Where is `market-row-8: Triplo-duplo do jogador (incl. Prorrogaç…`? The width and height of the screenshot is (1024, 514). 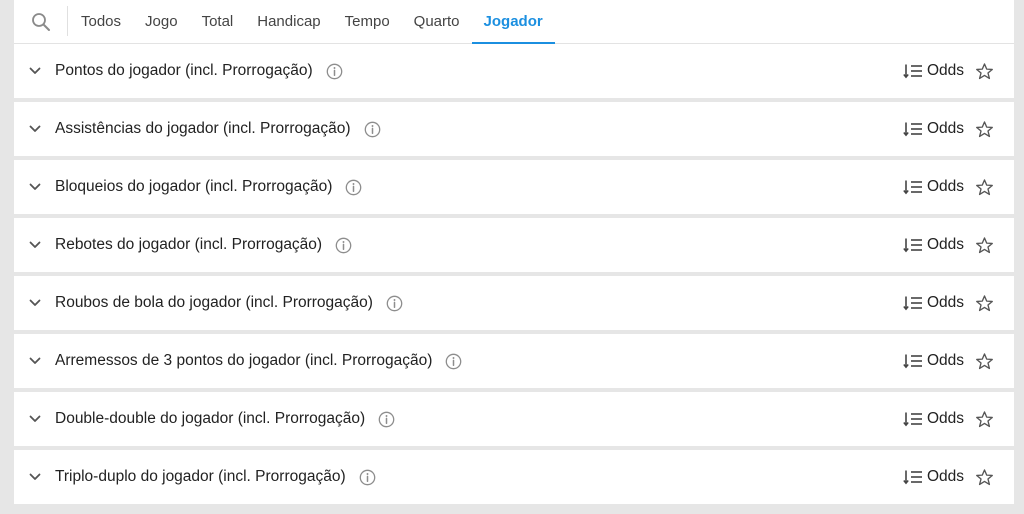 market-row-8: Triplo-duplo do jogador (incl. Prorrogaç… is located at coordinates (514, 477).